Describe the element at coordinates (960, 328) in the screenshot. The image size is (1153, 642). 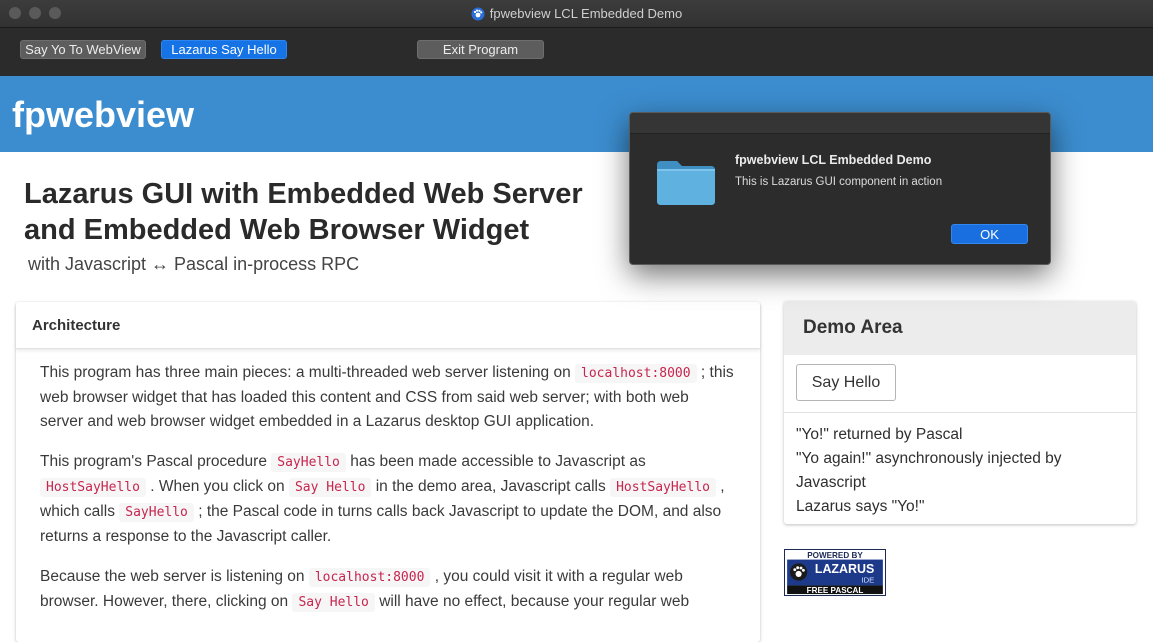
I see `demo-area-title: Demo Area` at that location.